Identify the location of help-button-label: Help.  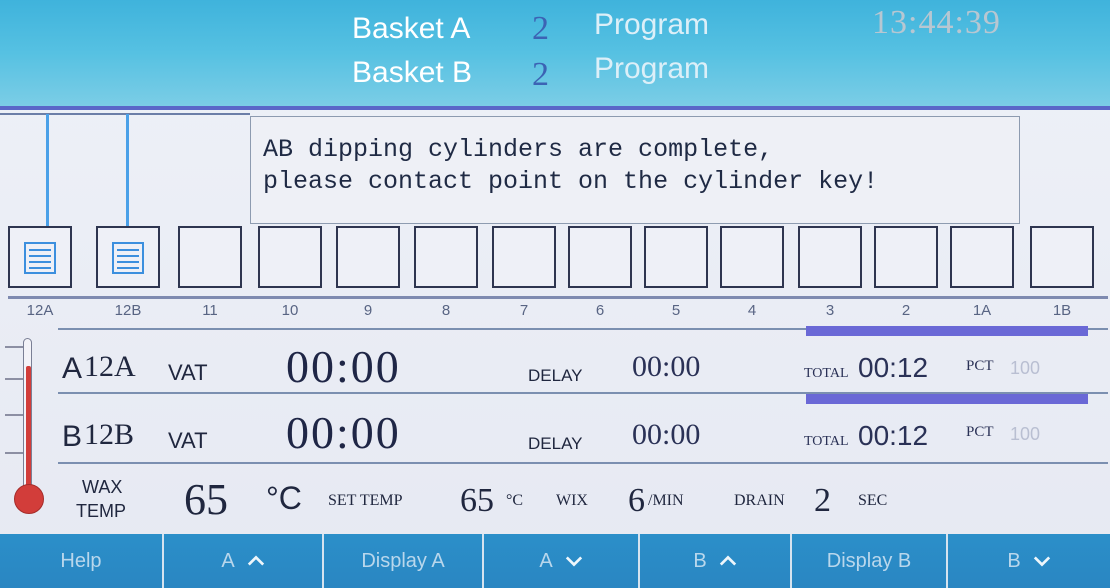
(81, 560).